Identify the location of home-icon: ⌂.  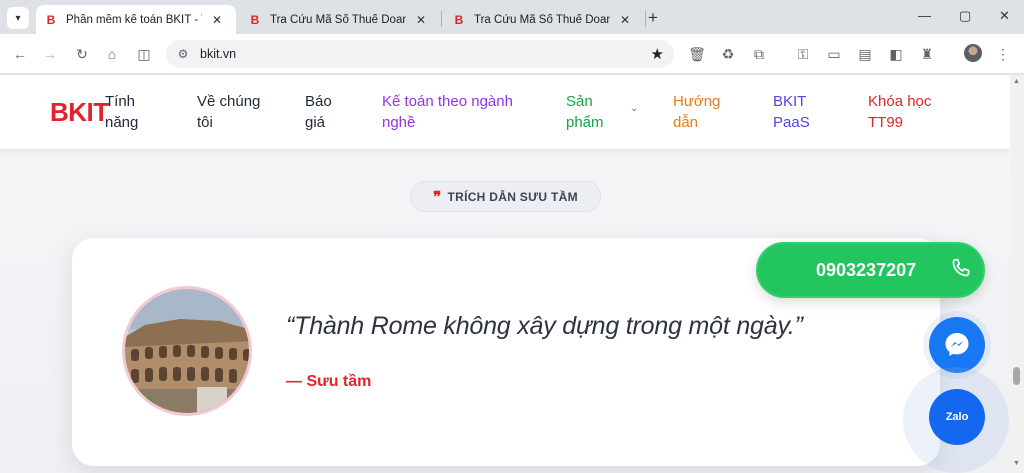
(112, 54).